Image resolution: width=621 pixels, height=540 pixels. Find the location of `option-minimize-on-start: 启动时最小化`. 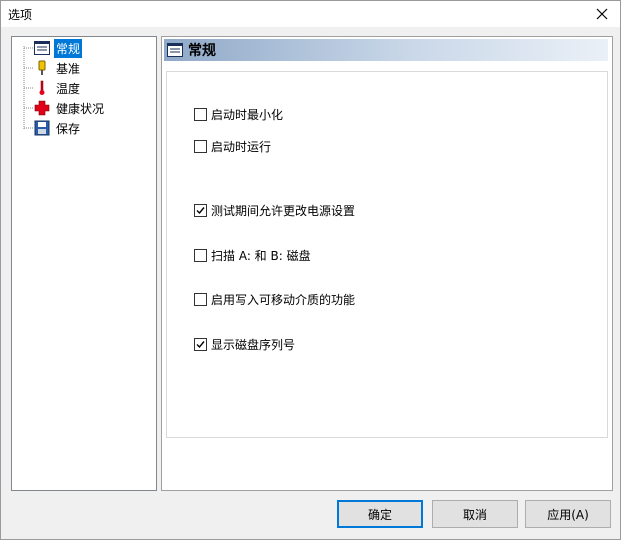

option-minimize-on-start: 启动时最小化 is located at coordinates (238, 114).